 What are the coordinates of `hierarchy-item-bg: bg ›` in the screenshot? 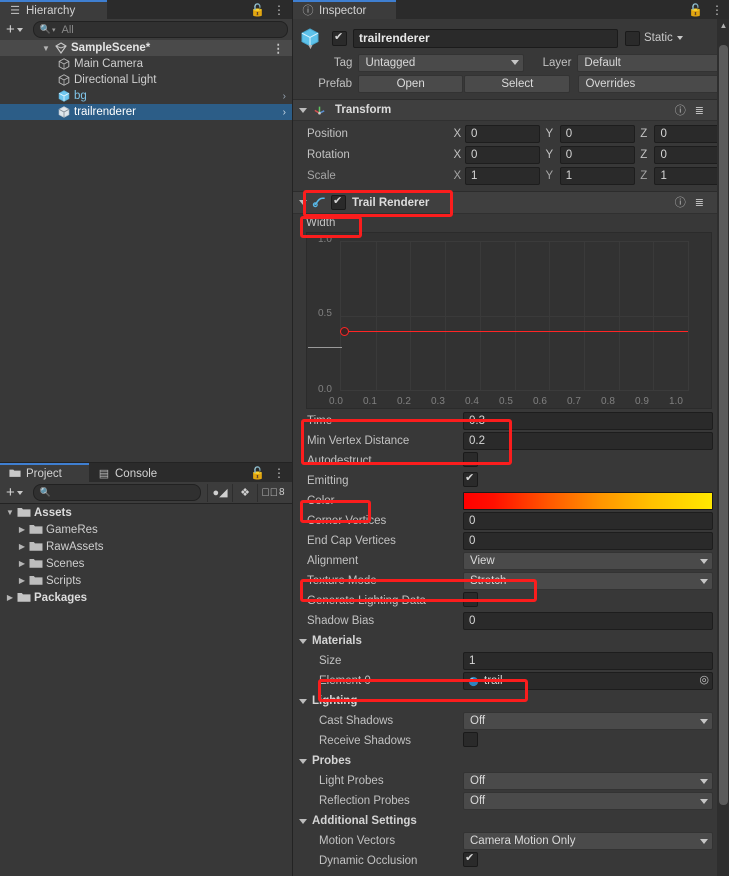 It's located at (146, 96).